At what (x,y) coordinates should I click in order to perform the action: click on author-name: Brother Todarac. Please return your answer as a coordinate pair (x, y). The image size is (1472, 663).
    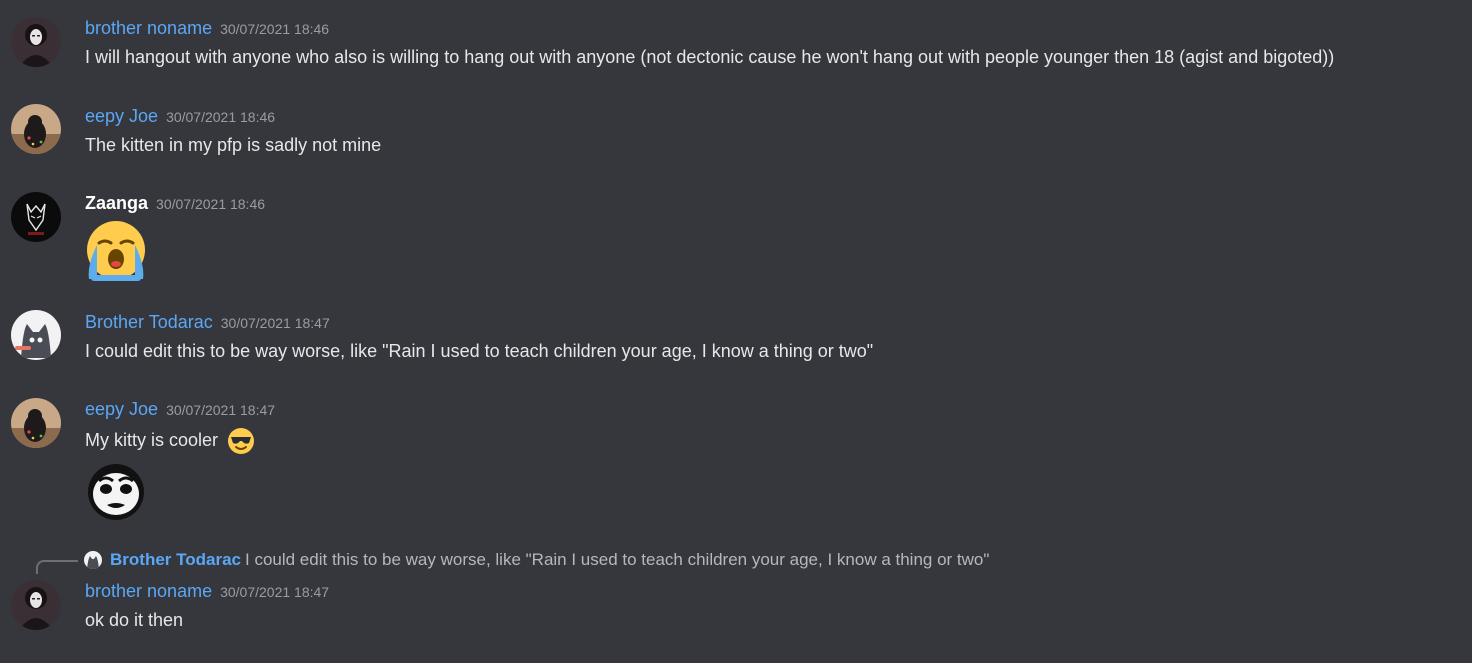
    Looking at the image, I should click on (149, 322).